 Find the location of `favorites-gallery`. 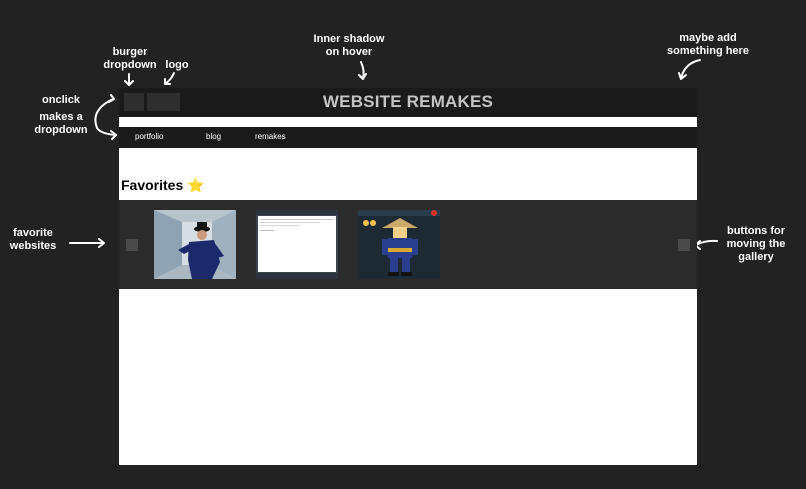

favorites-gallery is located at coordinates (408, 244).